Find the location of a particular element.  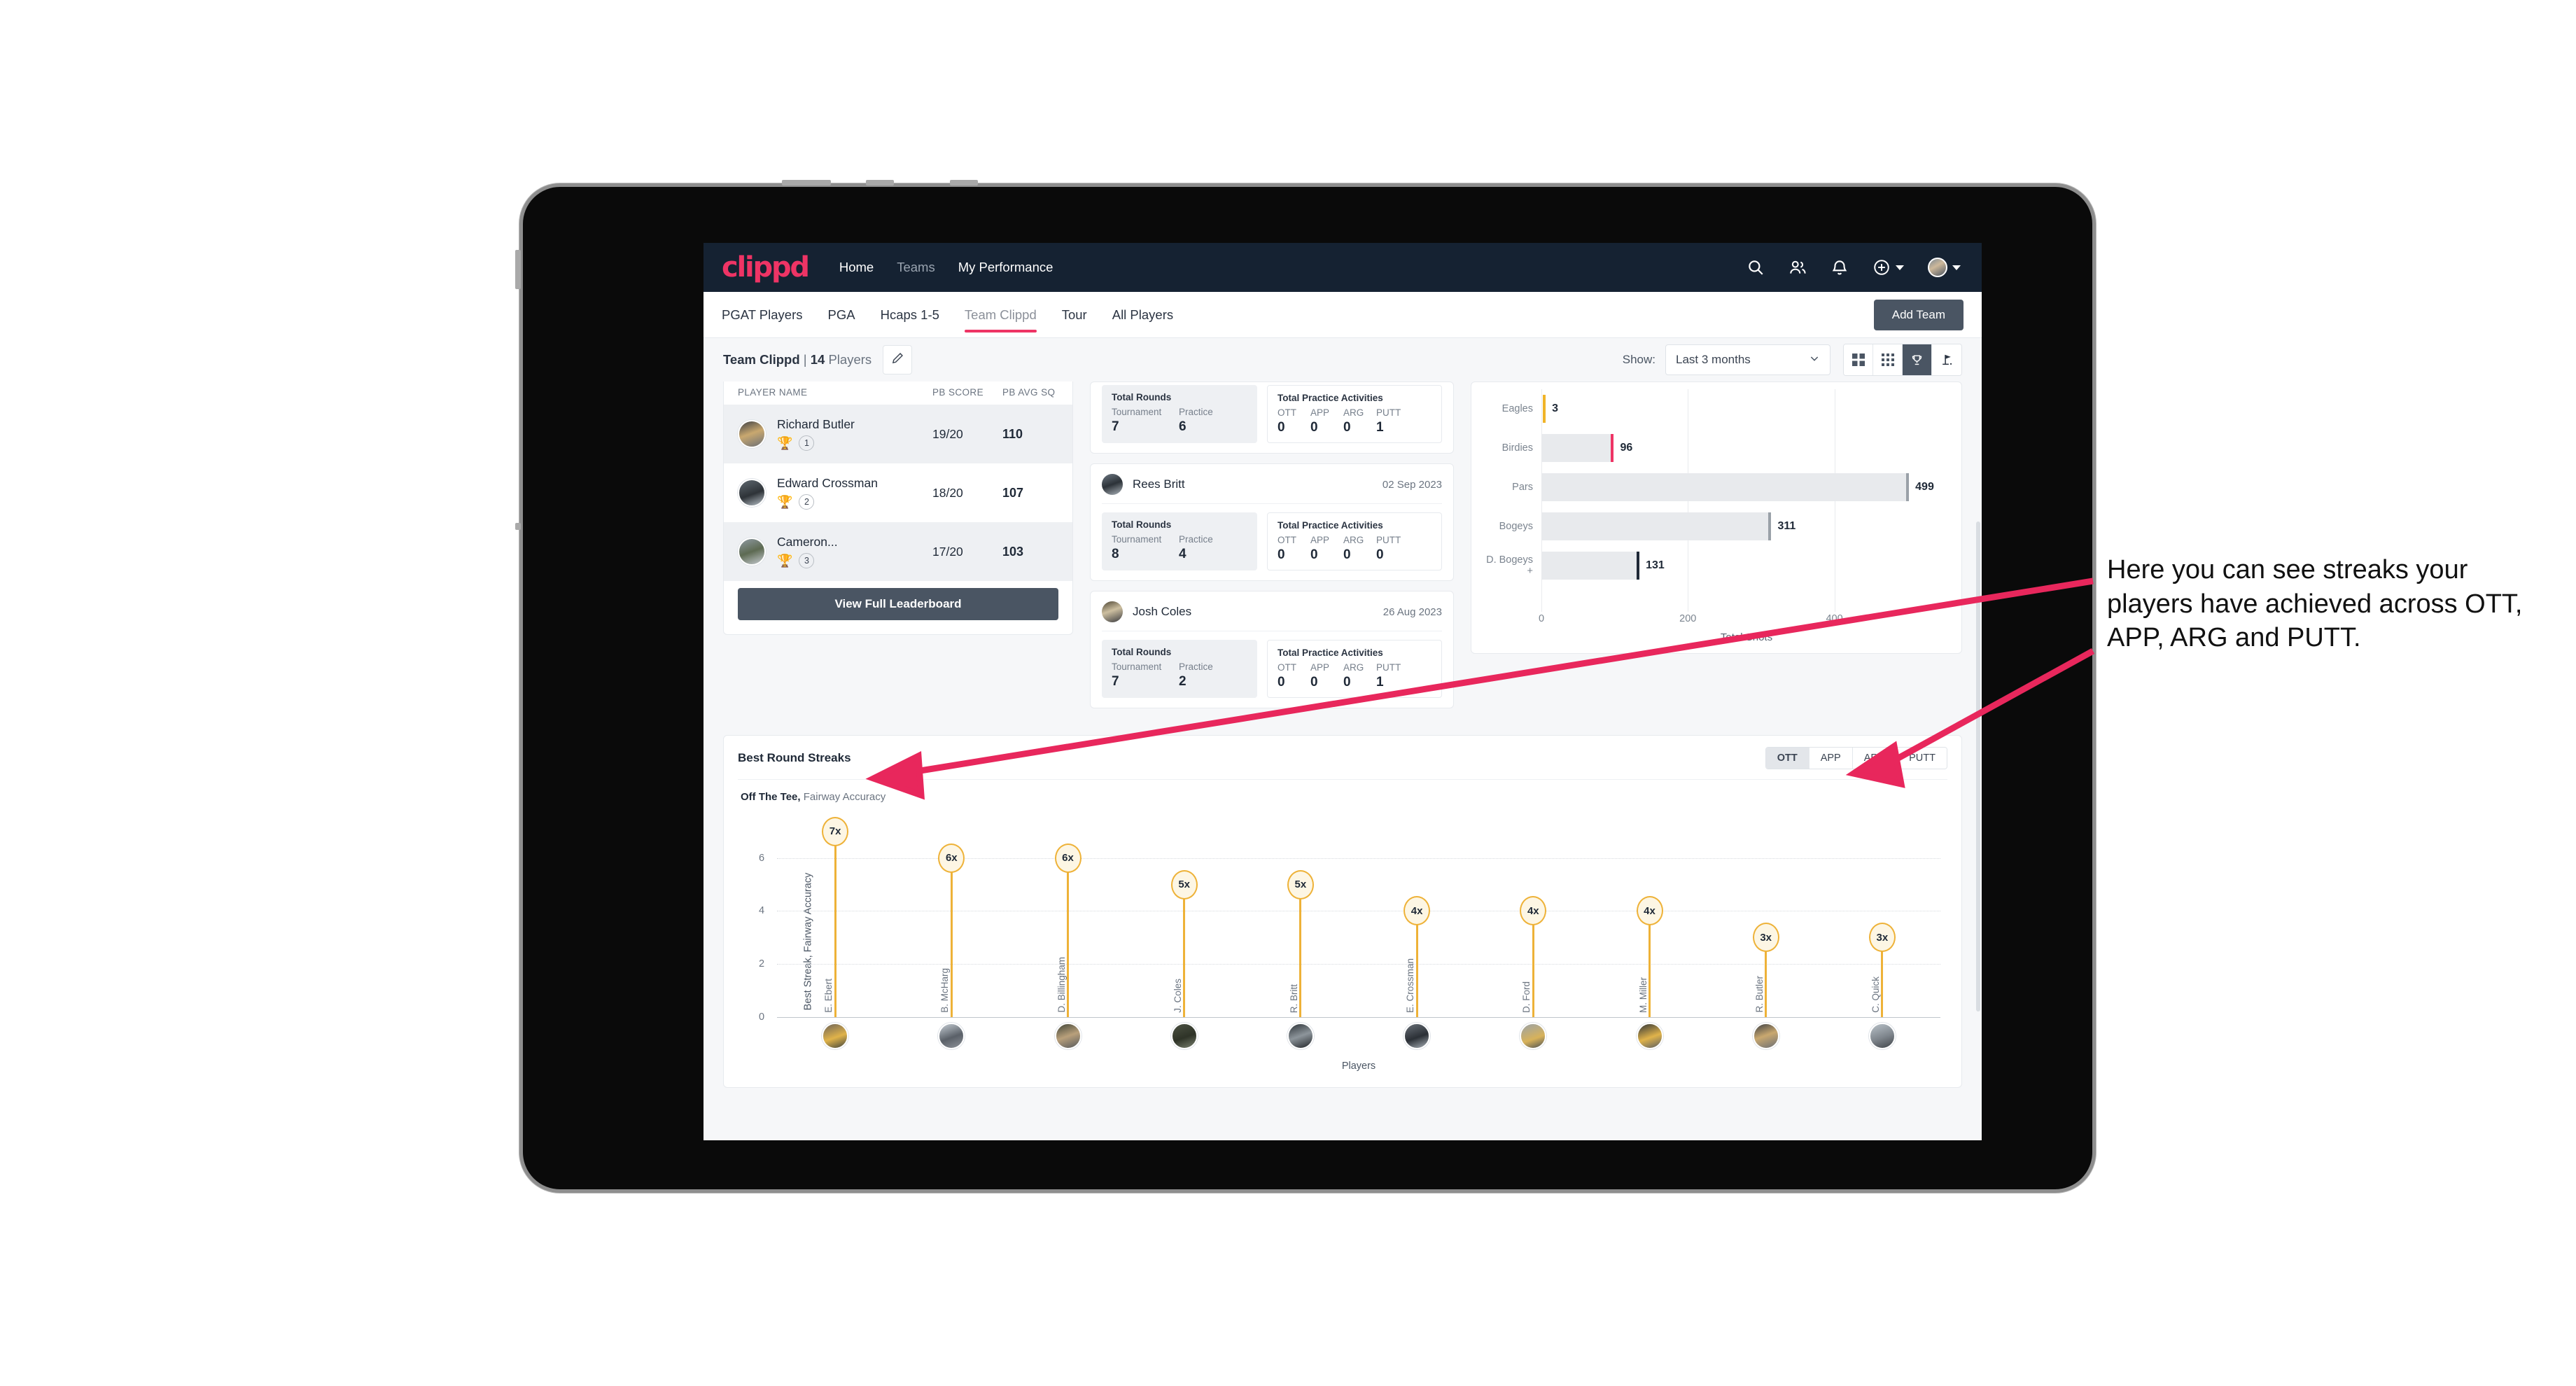

segment-arg: ARG is located at coordinates (1875, 758).